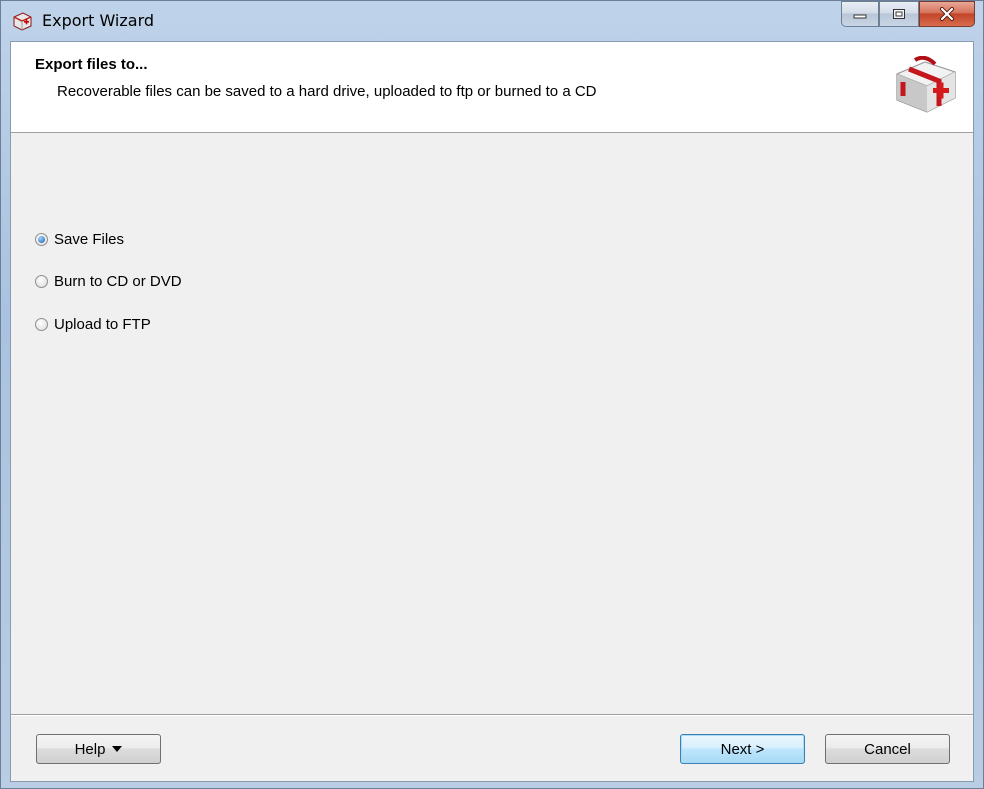  Describe the element at coordinates (98, 20) in the screenshot. I see `window-title: Export Wizard` at that location.